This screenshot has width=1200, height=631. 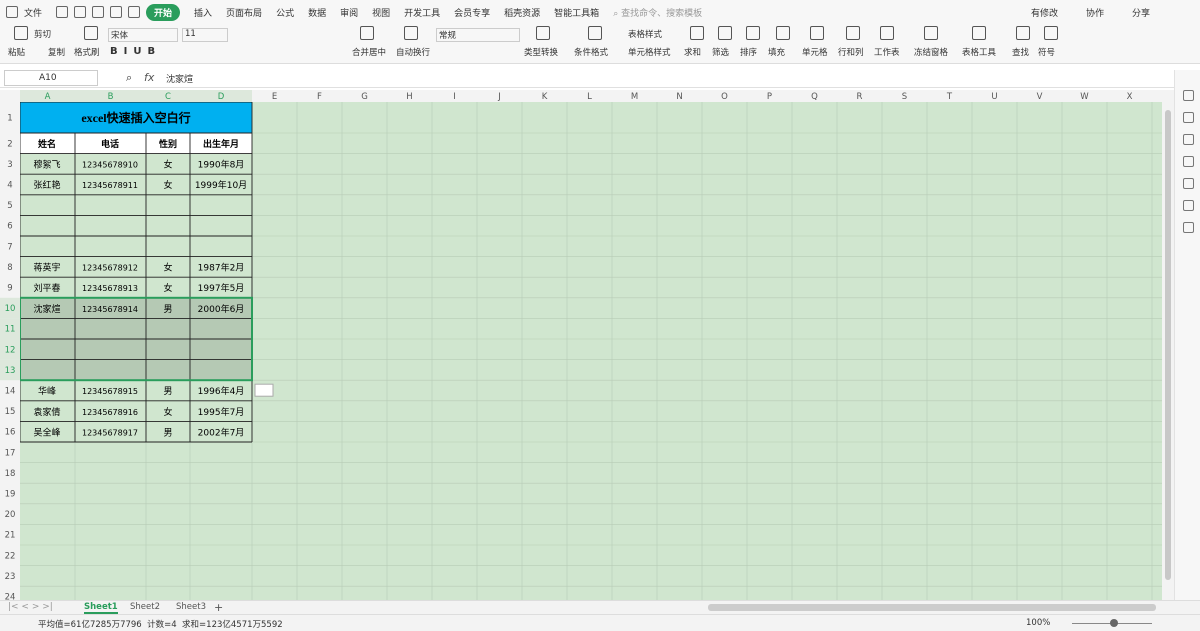 What do you see at coordinates (10, 309) in the screenshot?
I see `row-header: 10` at bounding box center [10, 309].